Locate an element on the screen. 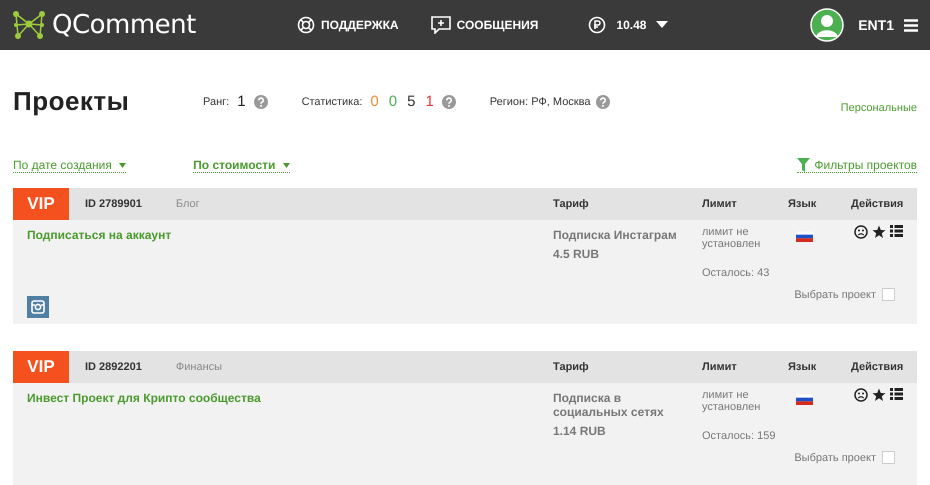 This screenshot has width=930, height=485. tariff-name: Подписка в социальных сетях is located at coordinates (609, 405).